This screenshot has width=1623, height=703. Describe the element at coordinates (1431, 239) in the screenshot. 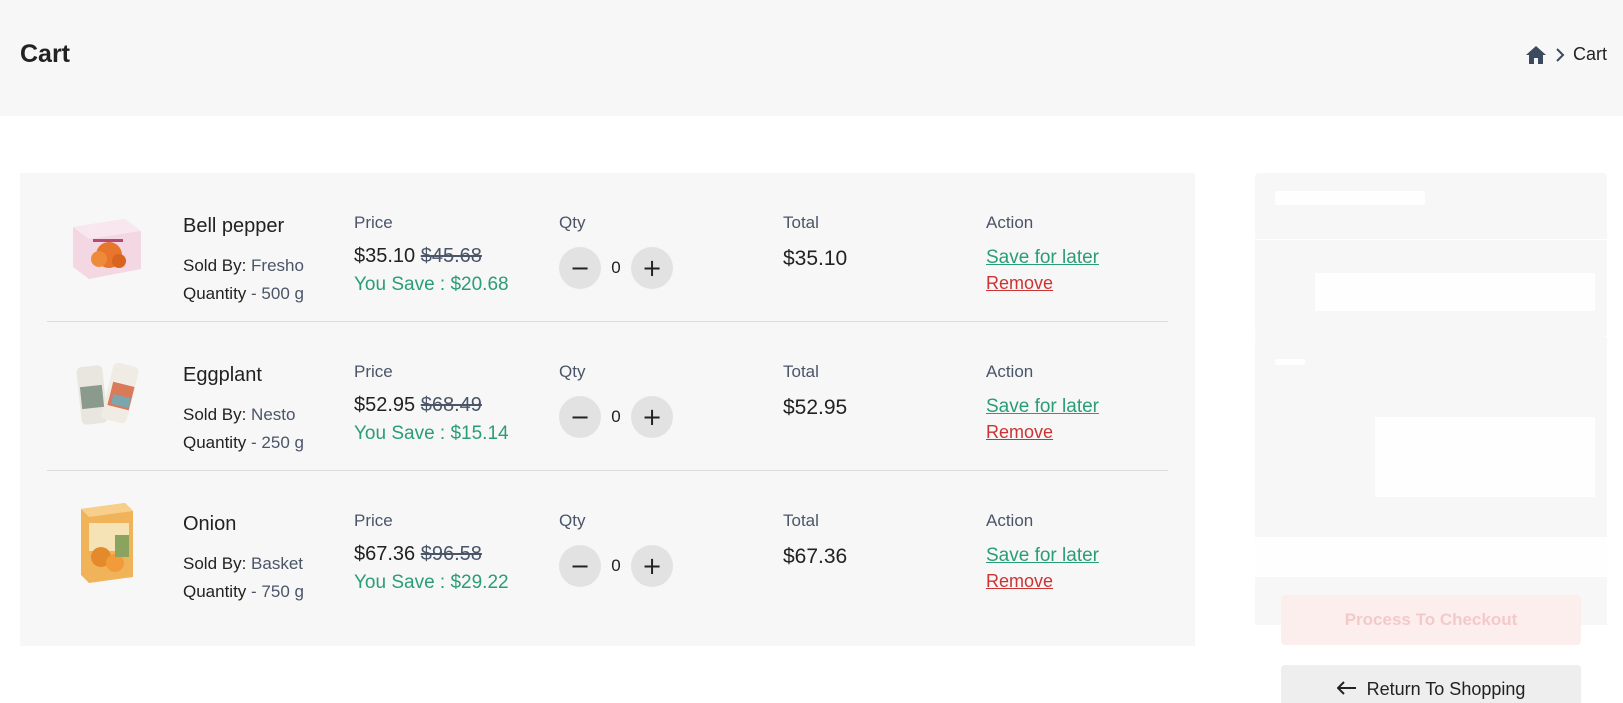

I see `faded-divider` at that location.